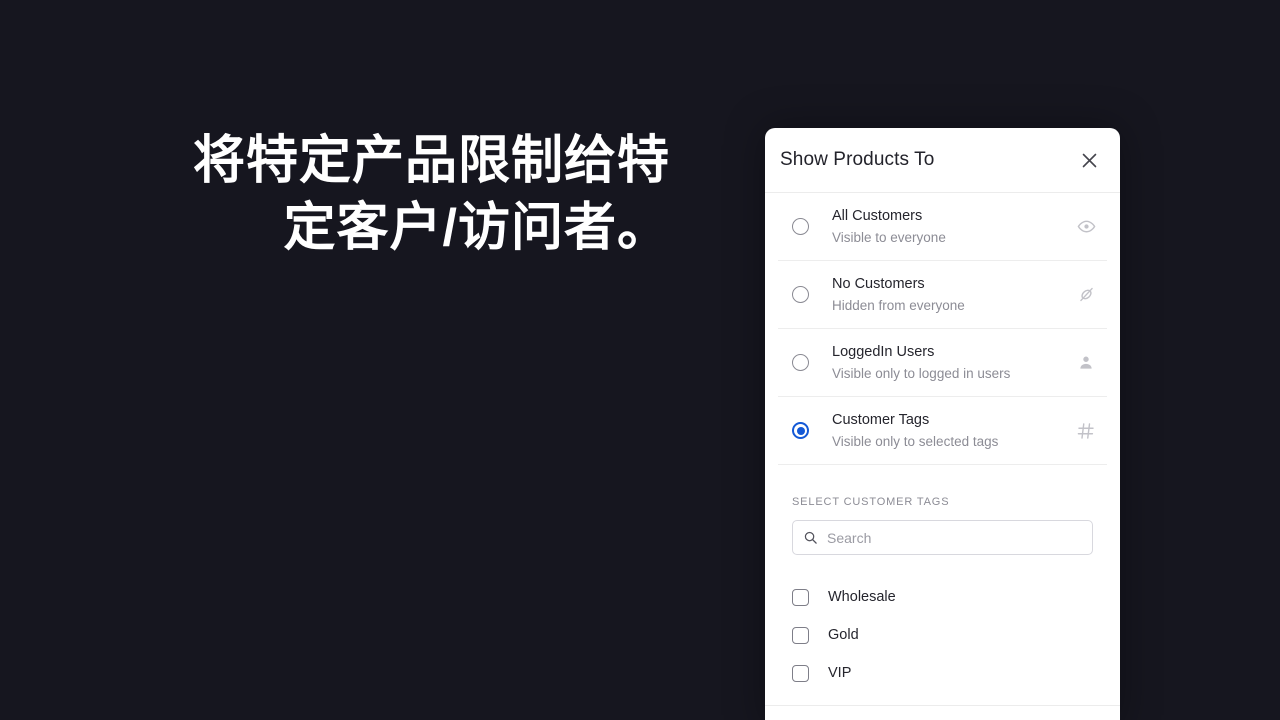 This screenshot has height=720, width=1280. I want to click on tag-search-field, so click(942, 537).